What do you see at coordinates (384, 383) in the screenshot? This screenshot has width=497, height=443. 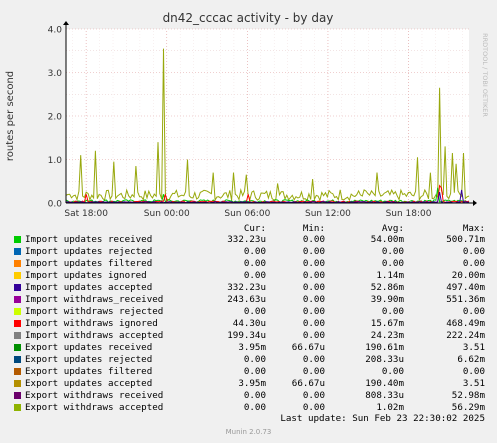 I see `legend-value-avg: 190.40m` at bounding box center [384, 383].